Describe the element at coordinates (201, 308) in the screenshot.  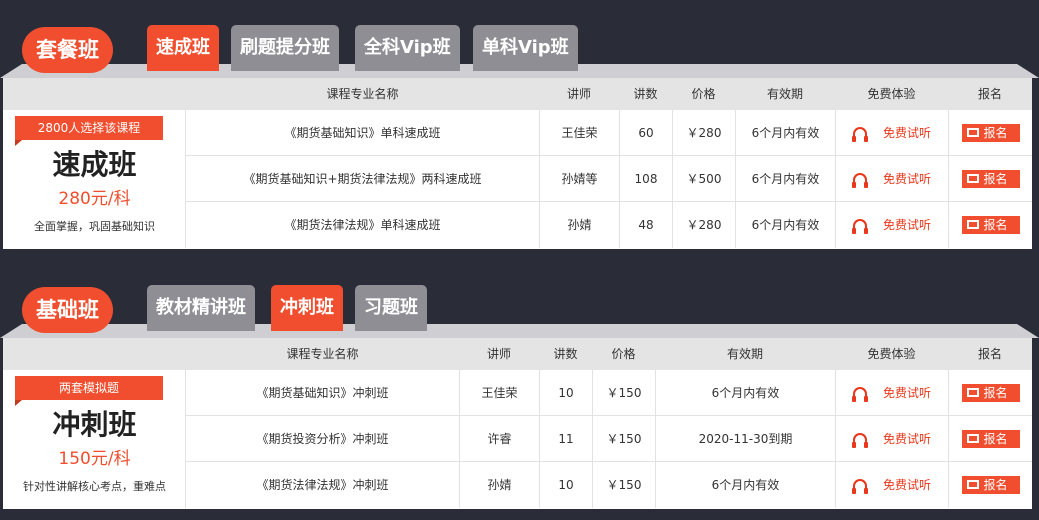
I see `tab-jiaocai: 教材精讲班` at that location.